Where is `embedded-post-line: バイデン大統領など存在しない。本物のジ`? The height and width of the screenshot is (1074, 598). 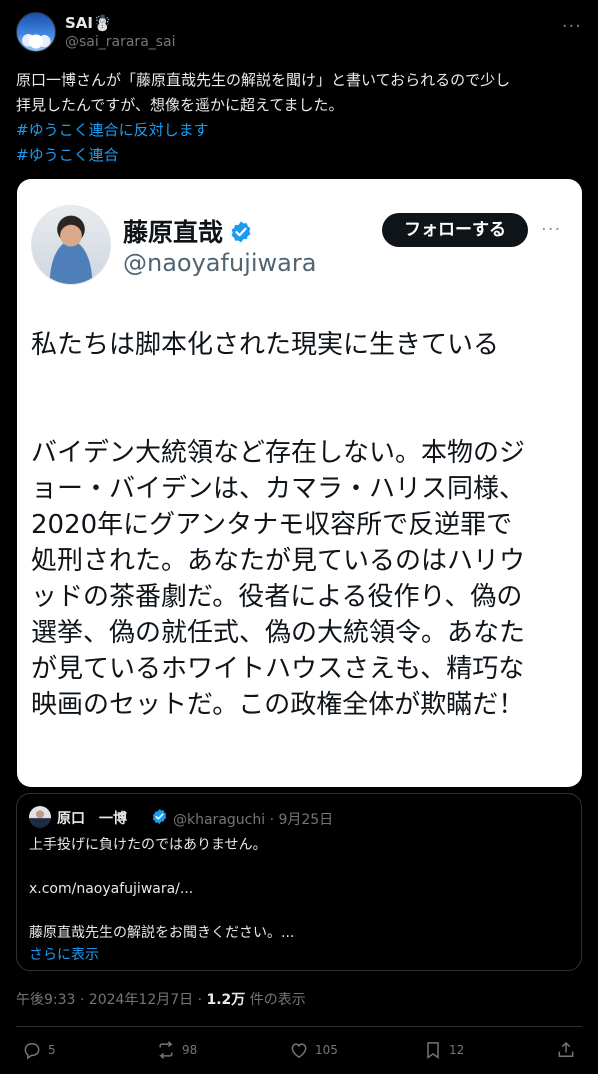
embedded-post-line: バイデン大統領など存在しない。本物のジ is located at coordinates (278, 453).